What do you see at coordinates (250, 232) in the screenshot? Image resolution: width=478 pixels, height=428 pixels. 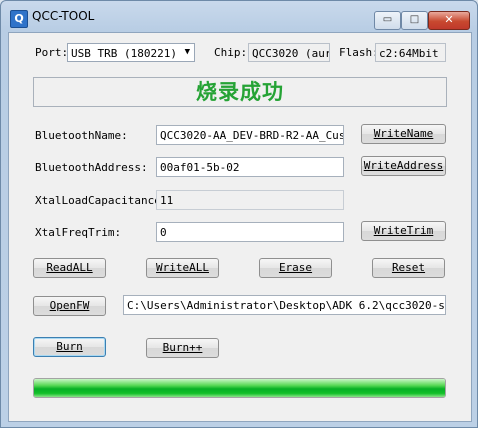 I see `xtal-trim-input: 0` at bounding box center [250, 232].